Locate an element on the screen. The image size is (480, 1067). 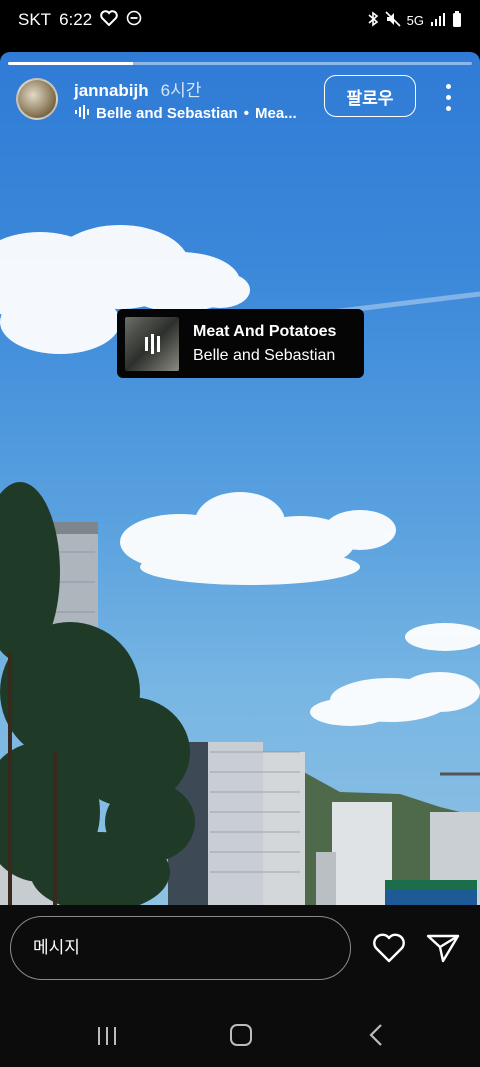
recents-icon is located at coordinates (107, 1036).